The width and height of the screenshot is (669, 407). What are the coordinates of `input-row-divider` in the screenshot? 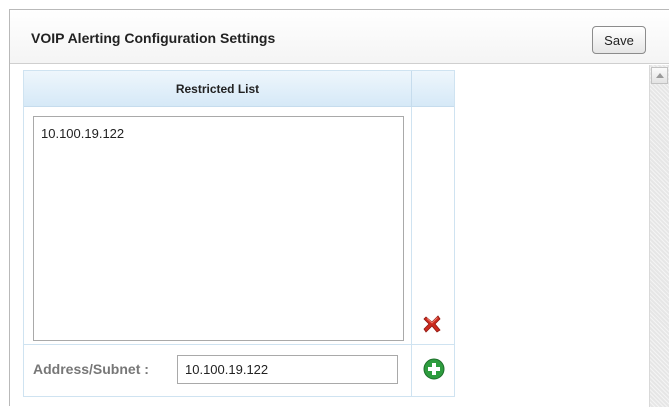 It's located at (411, 370).